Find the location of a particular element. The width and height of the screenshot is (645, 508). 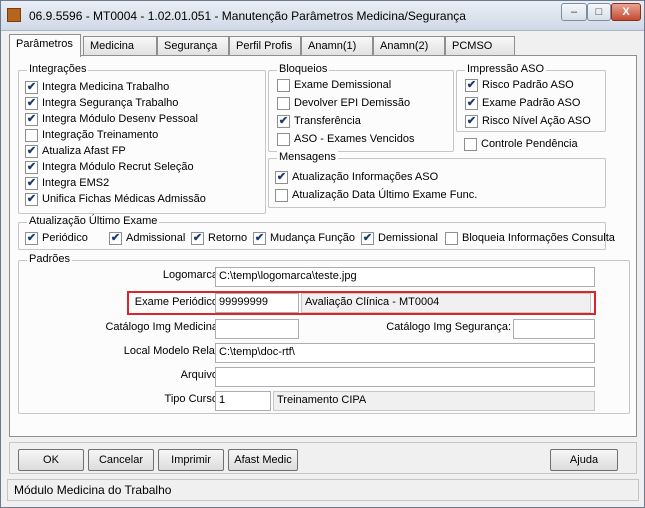

tab-pcmso: PCMSO is located at coordinates (480, 46).